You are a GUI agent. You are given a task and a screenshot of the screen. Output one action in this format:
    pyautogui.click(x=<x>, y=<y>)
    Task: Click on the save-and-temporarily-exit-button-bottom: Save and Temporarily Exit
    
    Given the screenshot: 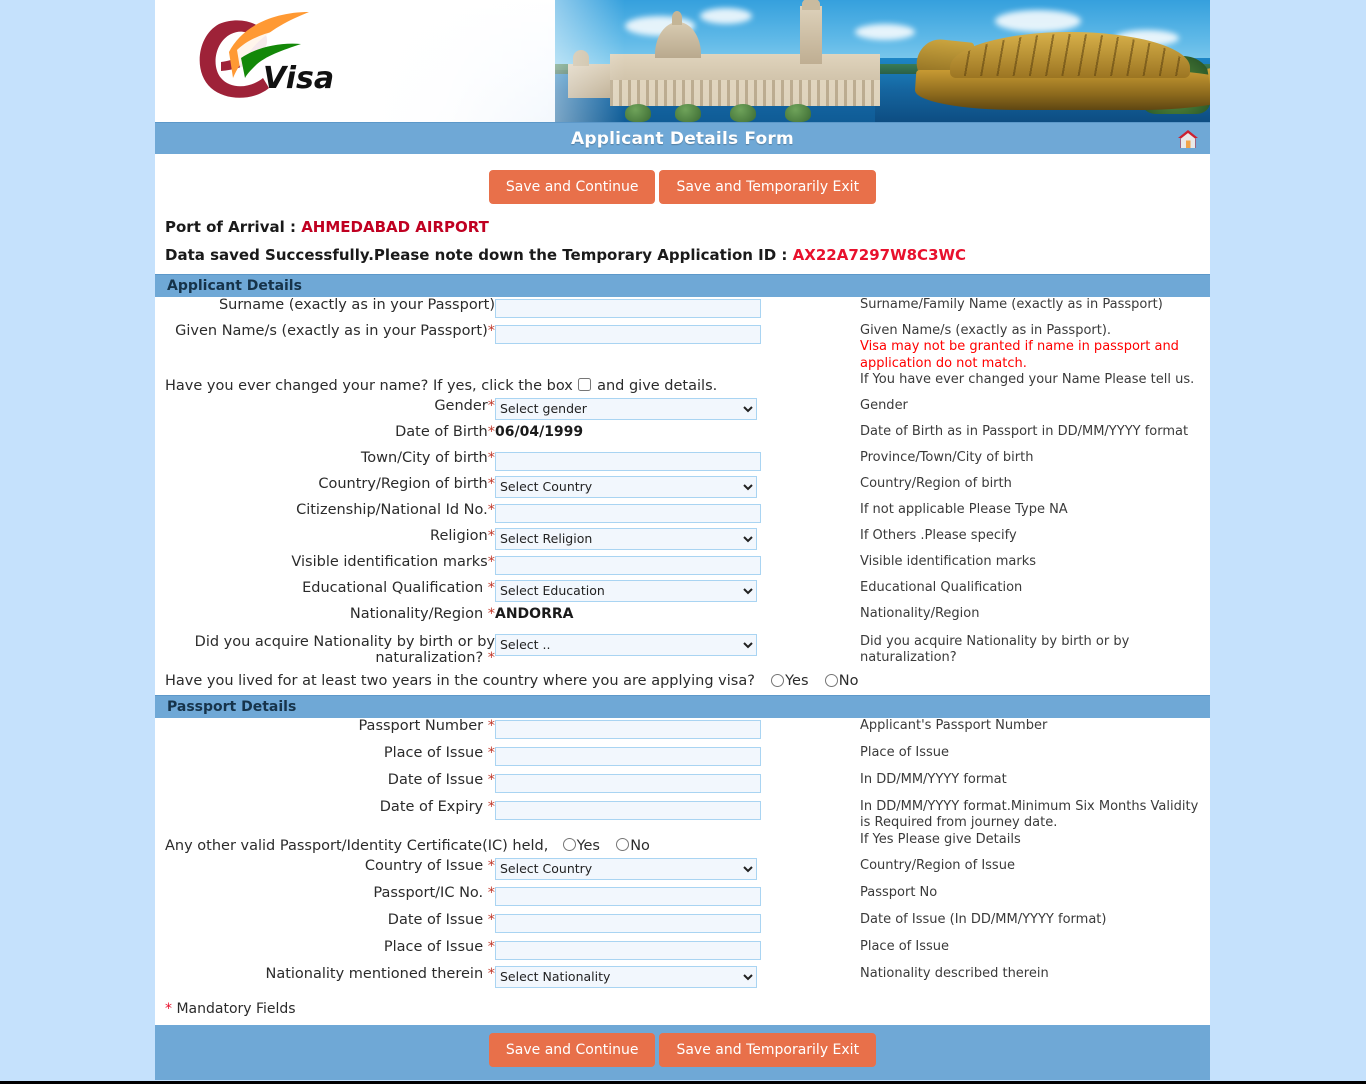 What is the action you would take?
    pyautogui.click(x=768, y=1049)
    